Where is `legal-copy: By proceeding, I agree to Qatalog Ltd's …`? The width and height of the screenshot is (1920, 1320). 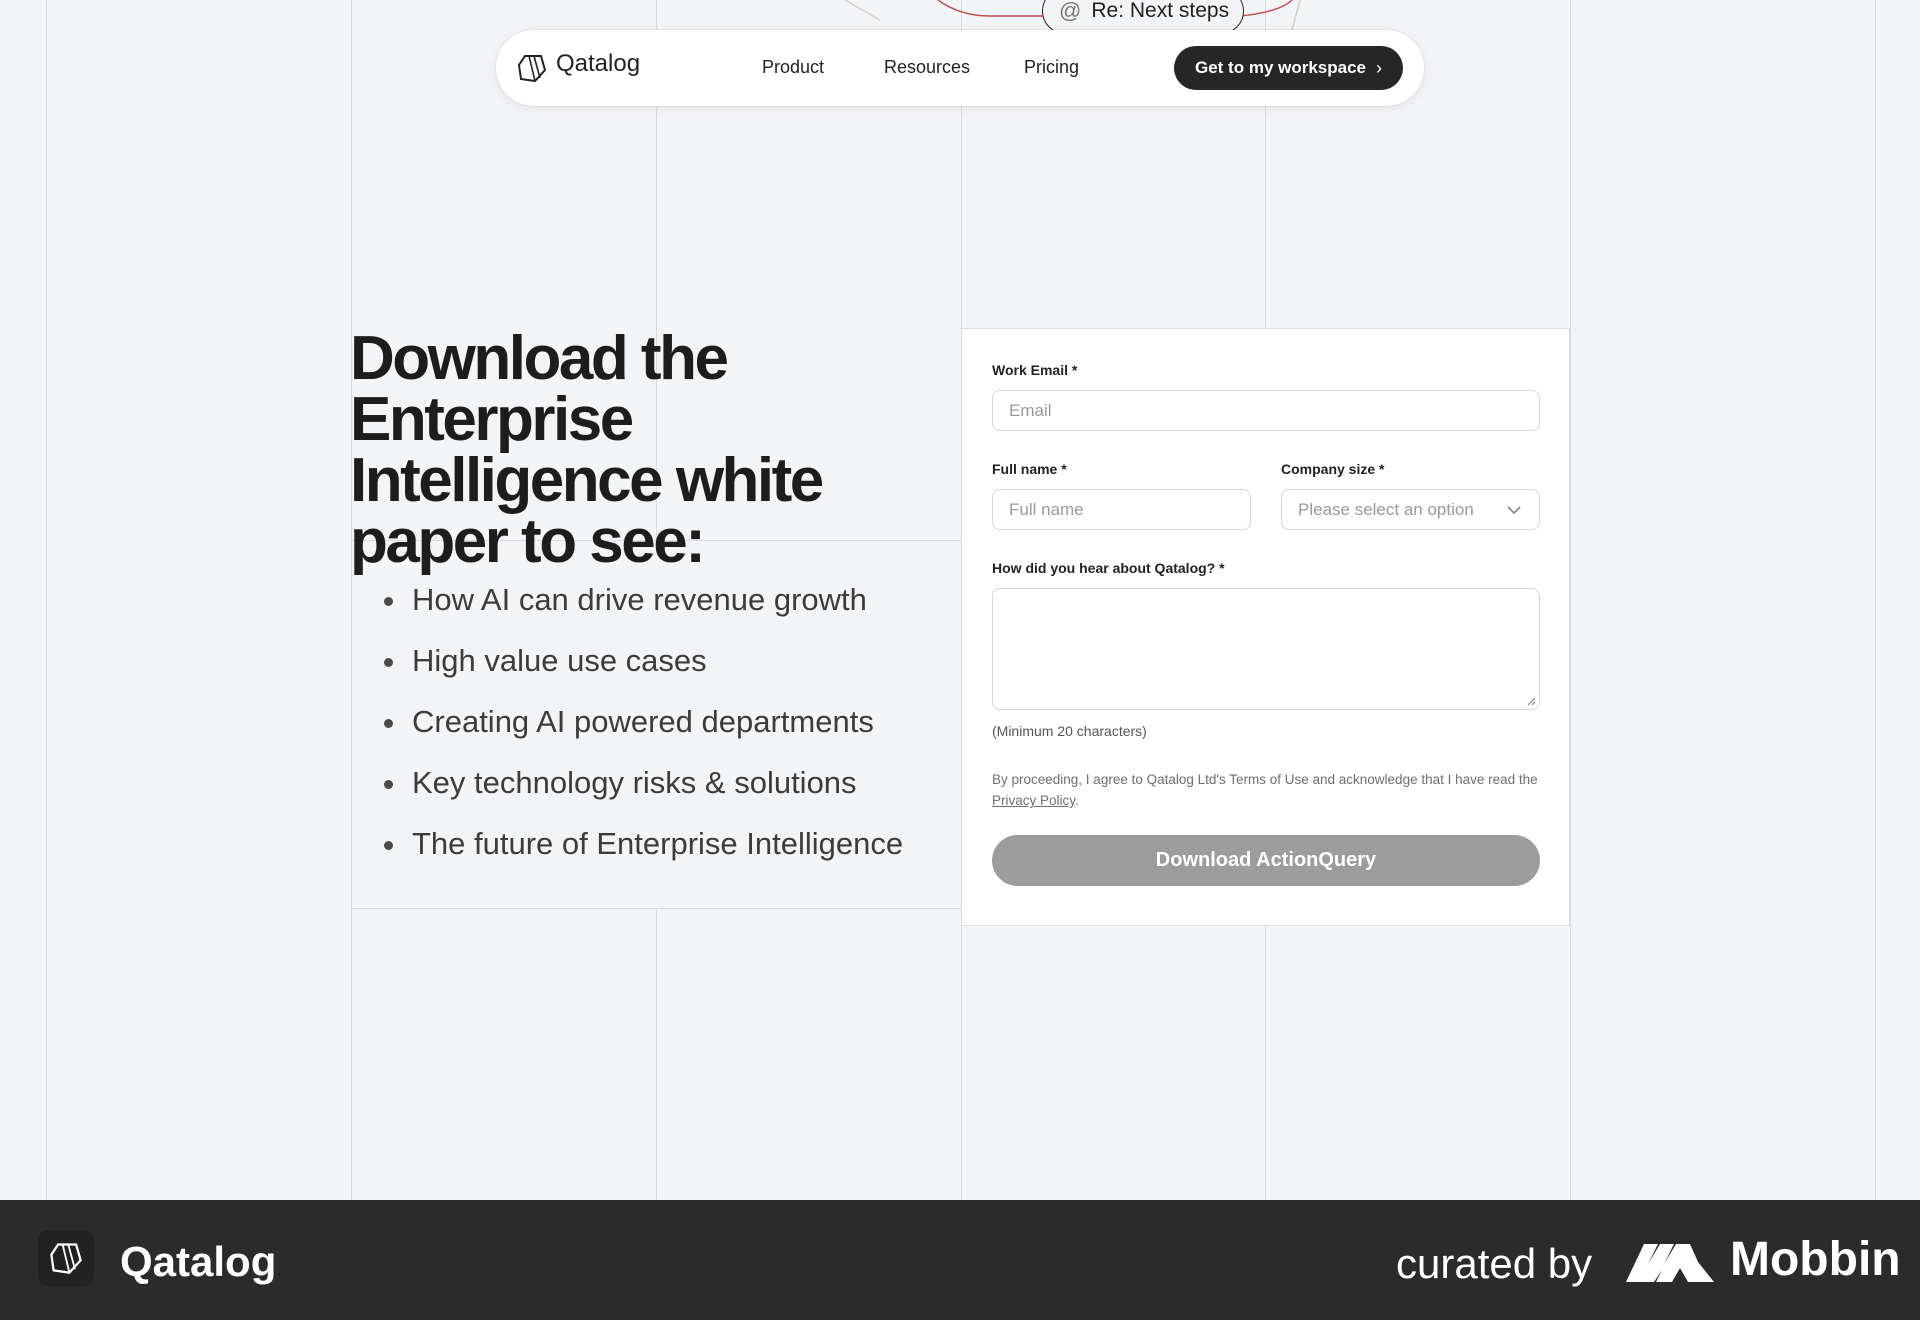 legal-copy: By proceeding, I agree to Qatalog Ltd's … is located at coordinates (1265, 779).